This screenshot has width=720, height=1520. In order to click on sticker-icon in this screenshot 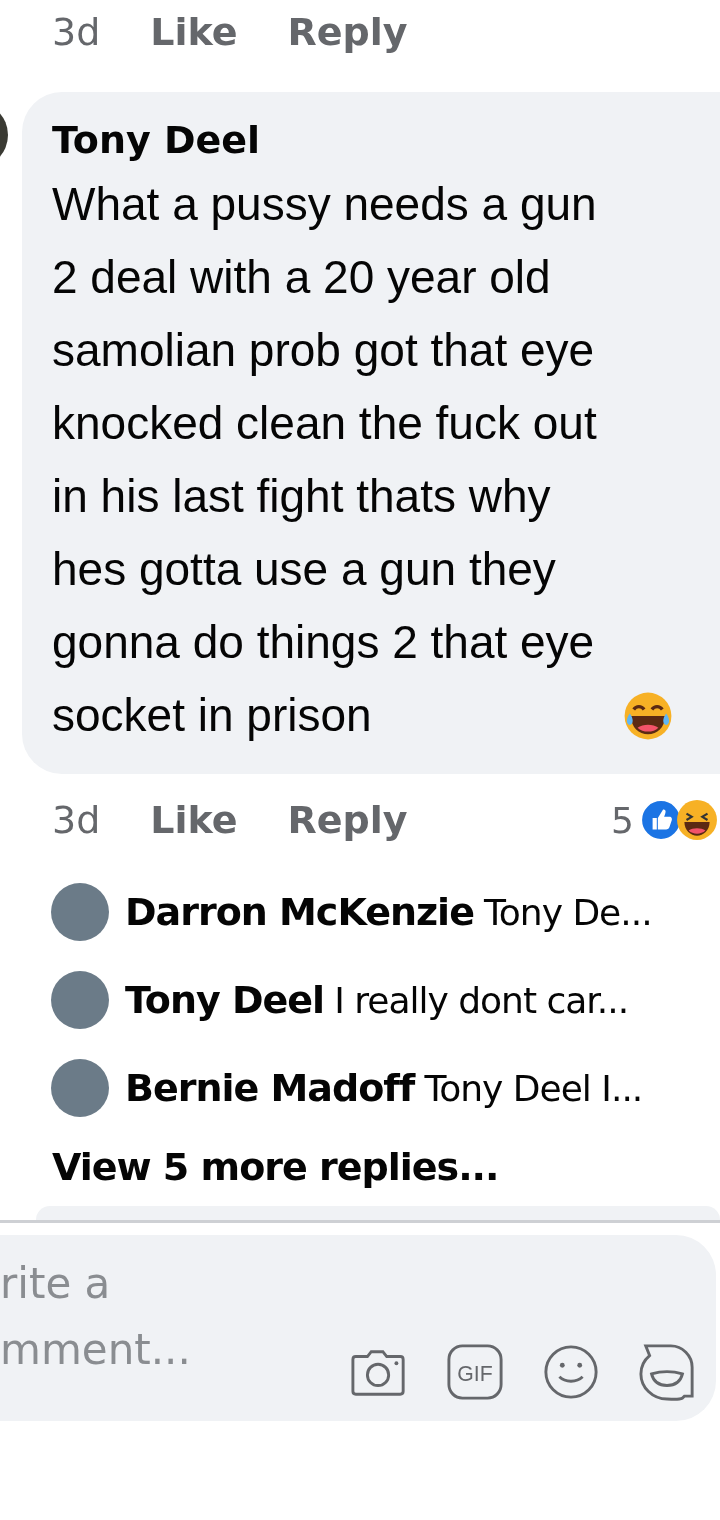, I will do `click(667, 1372)`.